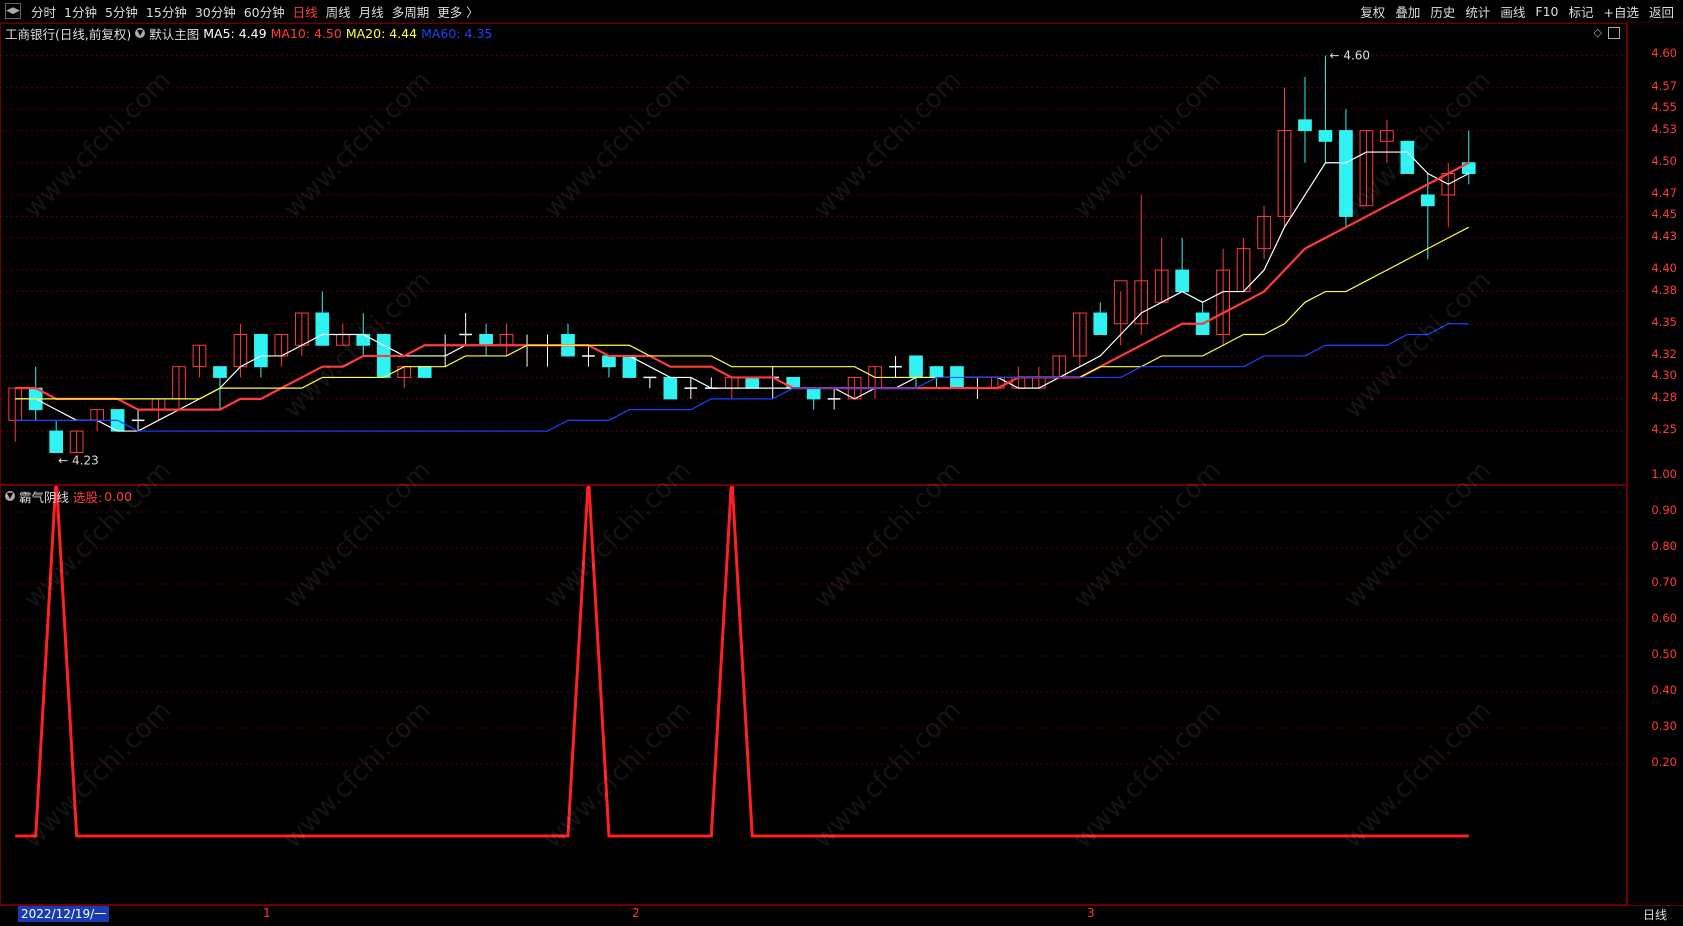  I want to click on period-tab-5: 60分钟, so click(264, 11).